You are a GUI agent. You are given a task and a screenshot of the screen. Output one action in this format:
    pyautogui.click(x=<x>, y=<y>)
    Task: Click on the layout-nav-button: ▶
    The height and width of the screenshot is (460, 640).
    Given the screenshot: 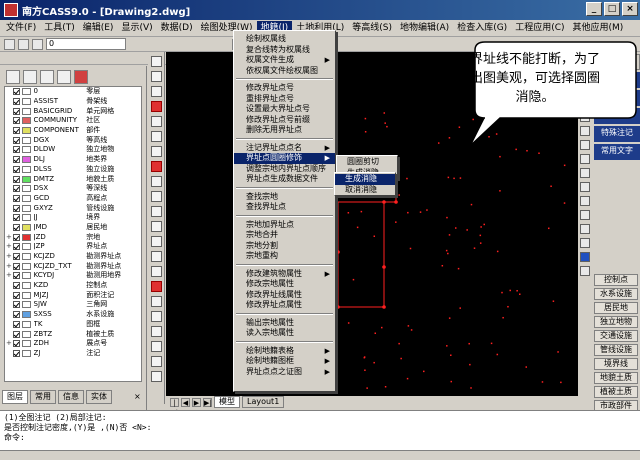 What is the action you would take?
    pyautogui.click(x=196, y=402)
    